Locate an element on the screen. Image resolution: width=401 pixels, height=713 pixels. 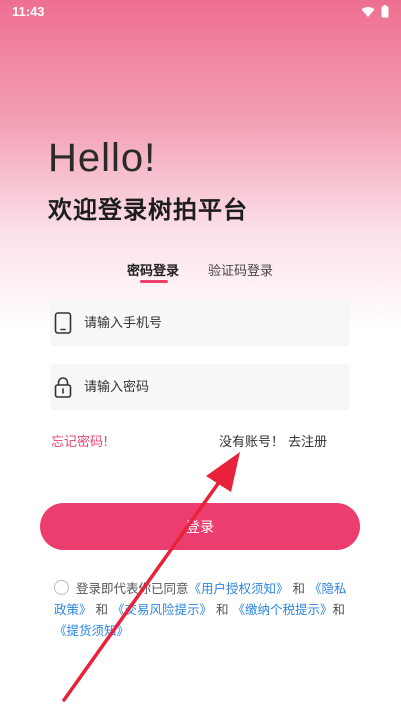
greeting-heading: Hello! is located at coordinates (102, 158).